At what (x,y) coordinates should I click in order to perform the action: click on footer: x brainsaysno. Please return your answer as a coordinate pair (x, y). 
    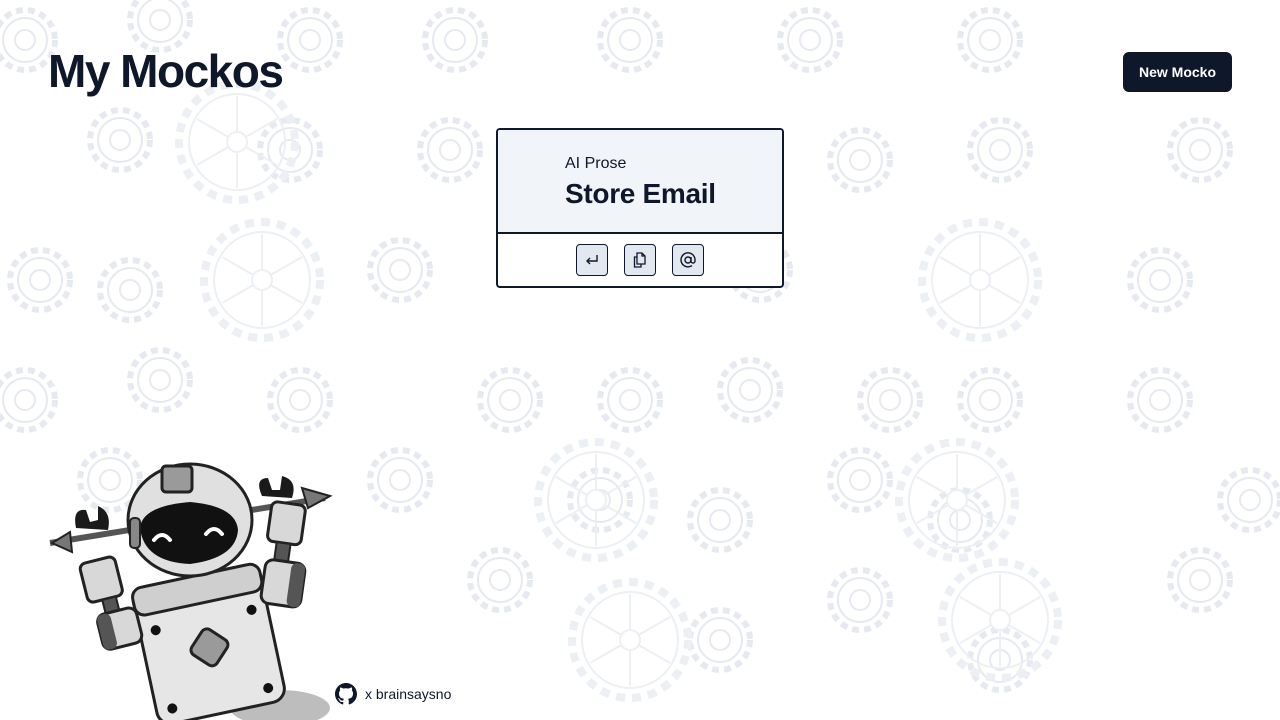
    Looking at the image, I should click on (393, 694).